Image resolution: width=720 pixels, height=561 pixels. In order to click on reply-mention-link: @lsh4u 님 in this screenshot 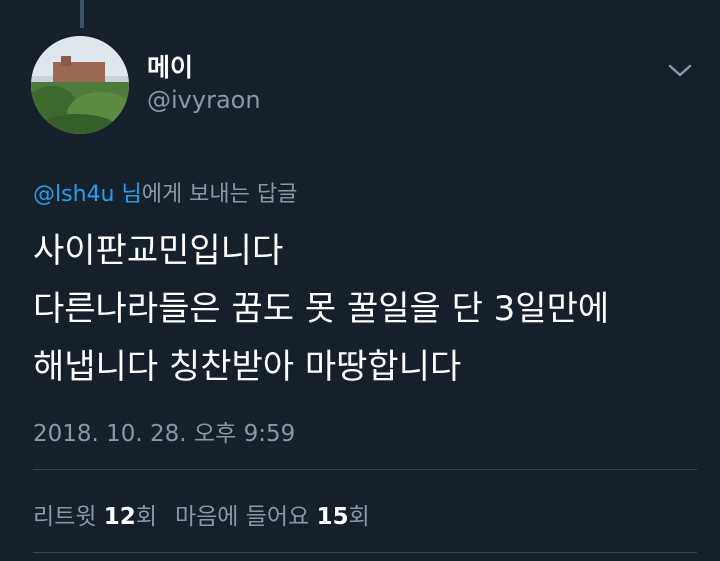, I will do `click(87, 194)`.